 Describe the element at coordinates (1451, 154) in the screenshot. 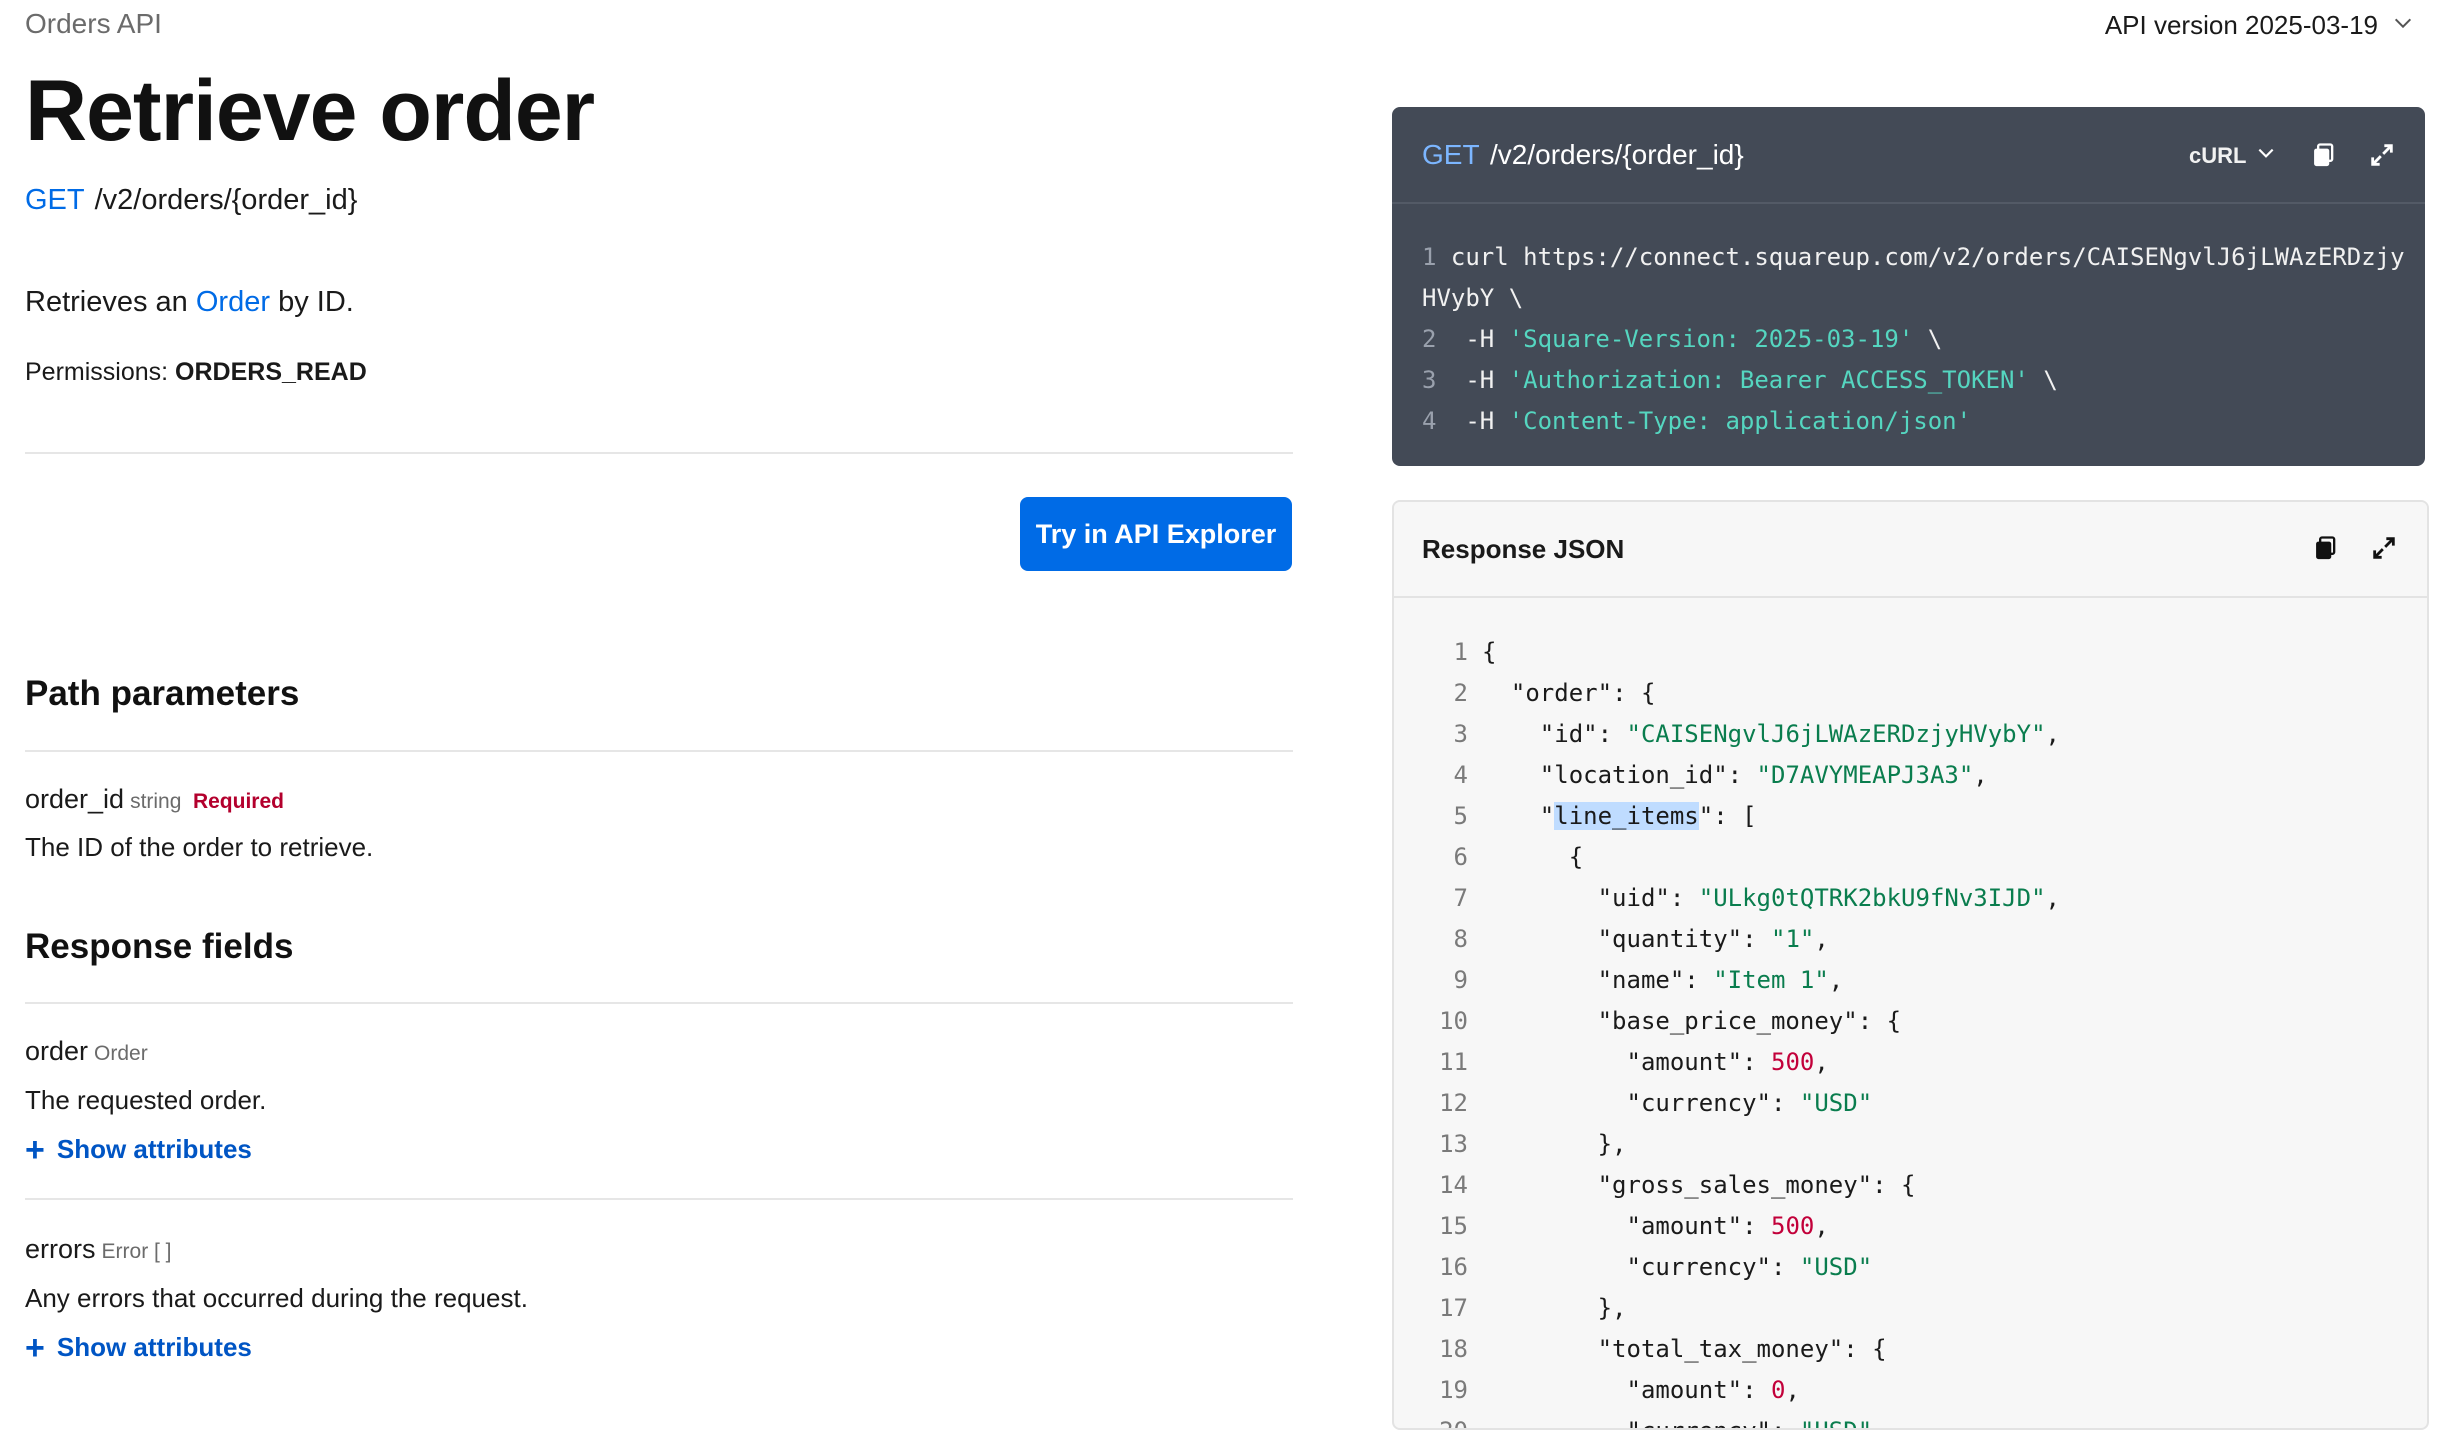

I see `http-method: GET` at that location.